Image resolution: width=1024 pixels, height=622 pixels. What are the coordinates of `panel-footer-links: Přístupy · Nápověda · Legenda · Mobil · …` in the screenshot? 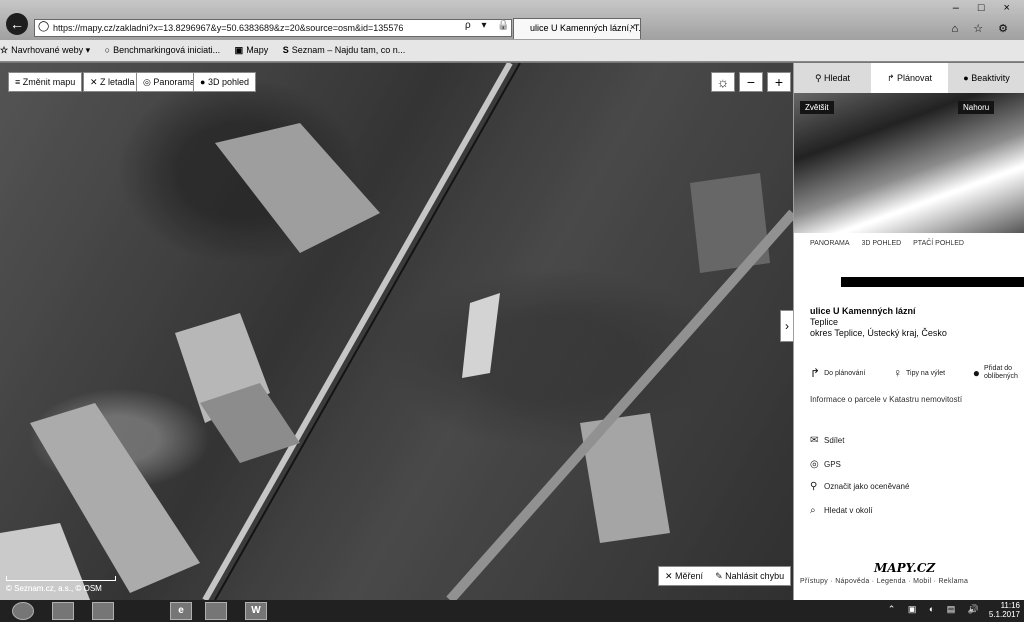 It's located at (884, 581).